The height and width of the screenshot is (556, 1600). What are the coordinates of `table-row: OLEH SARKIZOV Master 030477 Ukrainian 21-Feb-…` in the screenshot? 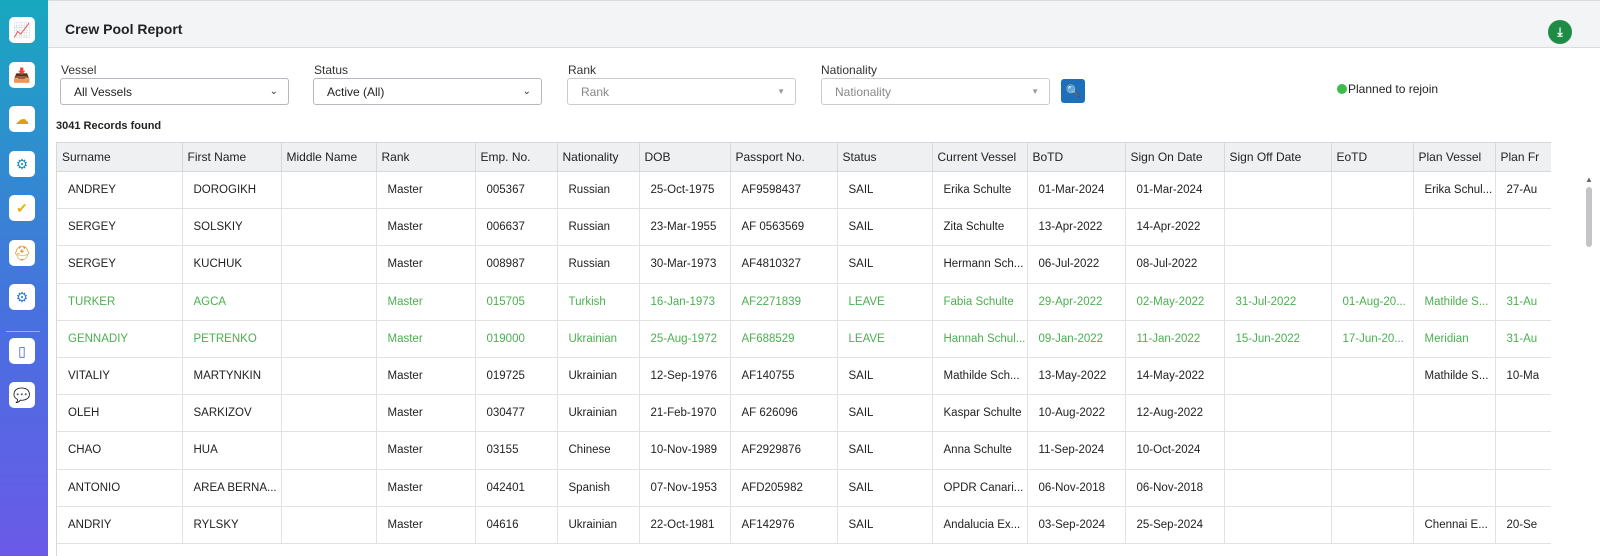 It's located at (804, 413).